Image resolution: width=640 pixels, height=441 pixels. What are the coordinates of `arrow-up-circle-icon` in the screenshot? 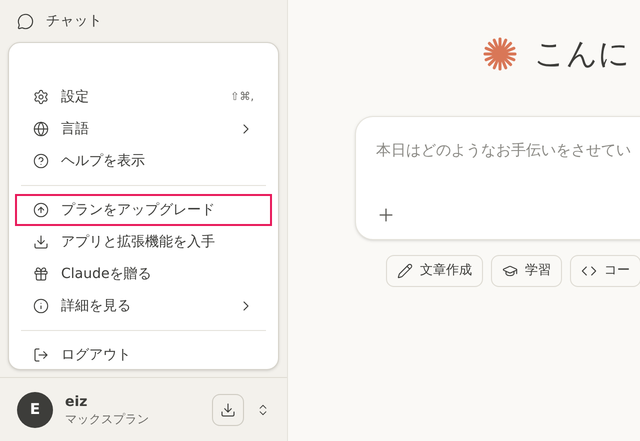 It's located at (41, 210).